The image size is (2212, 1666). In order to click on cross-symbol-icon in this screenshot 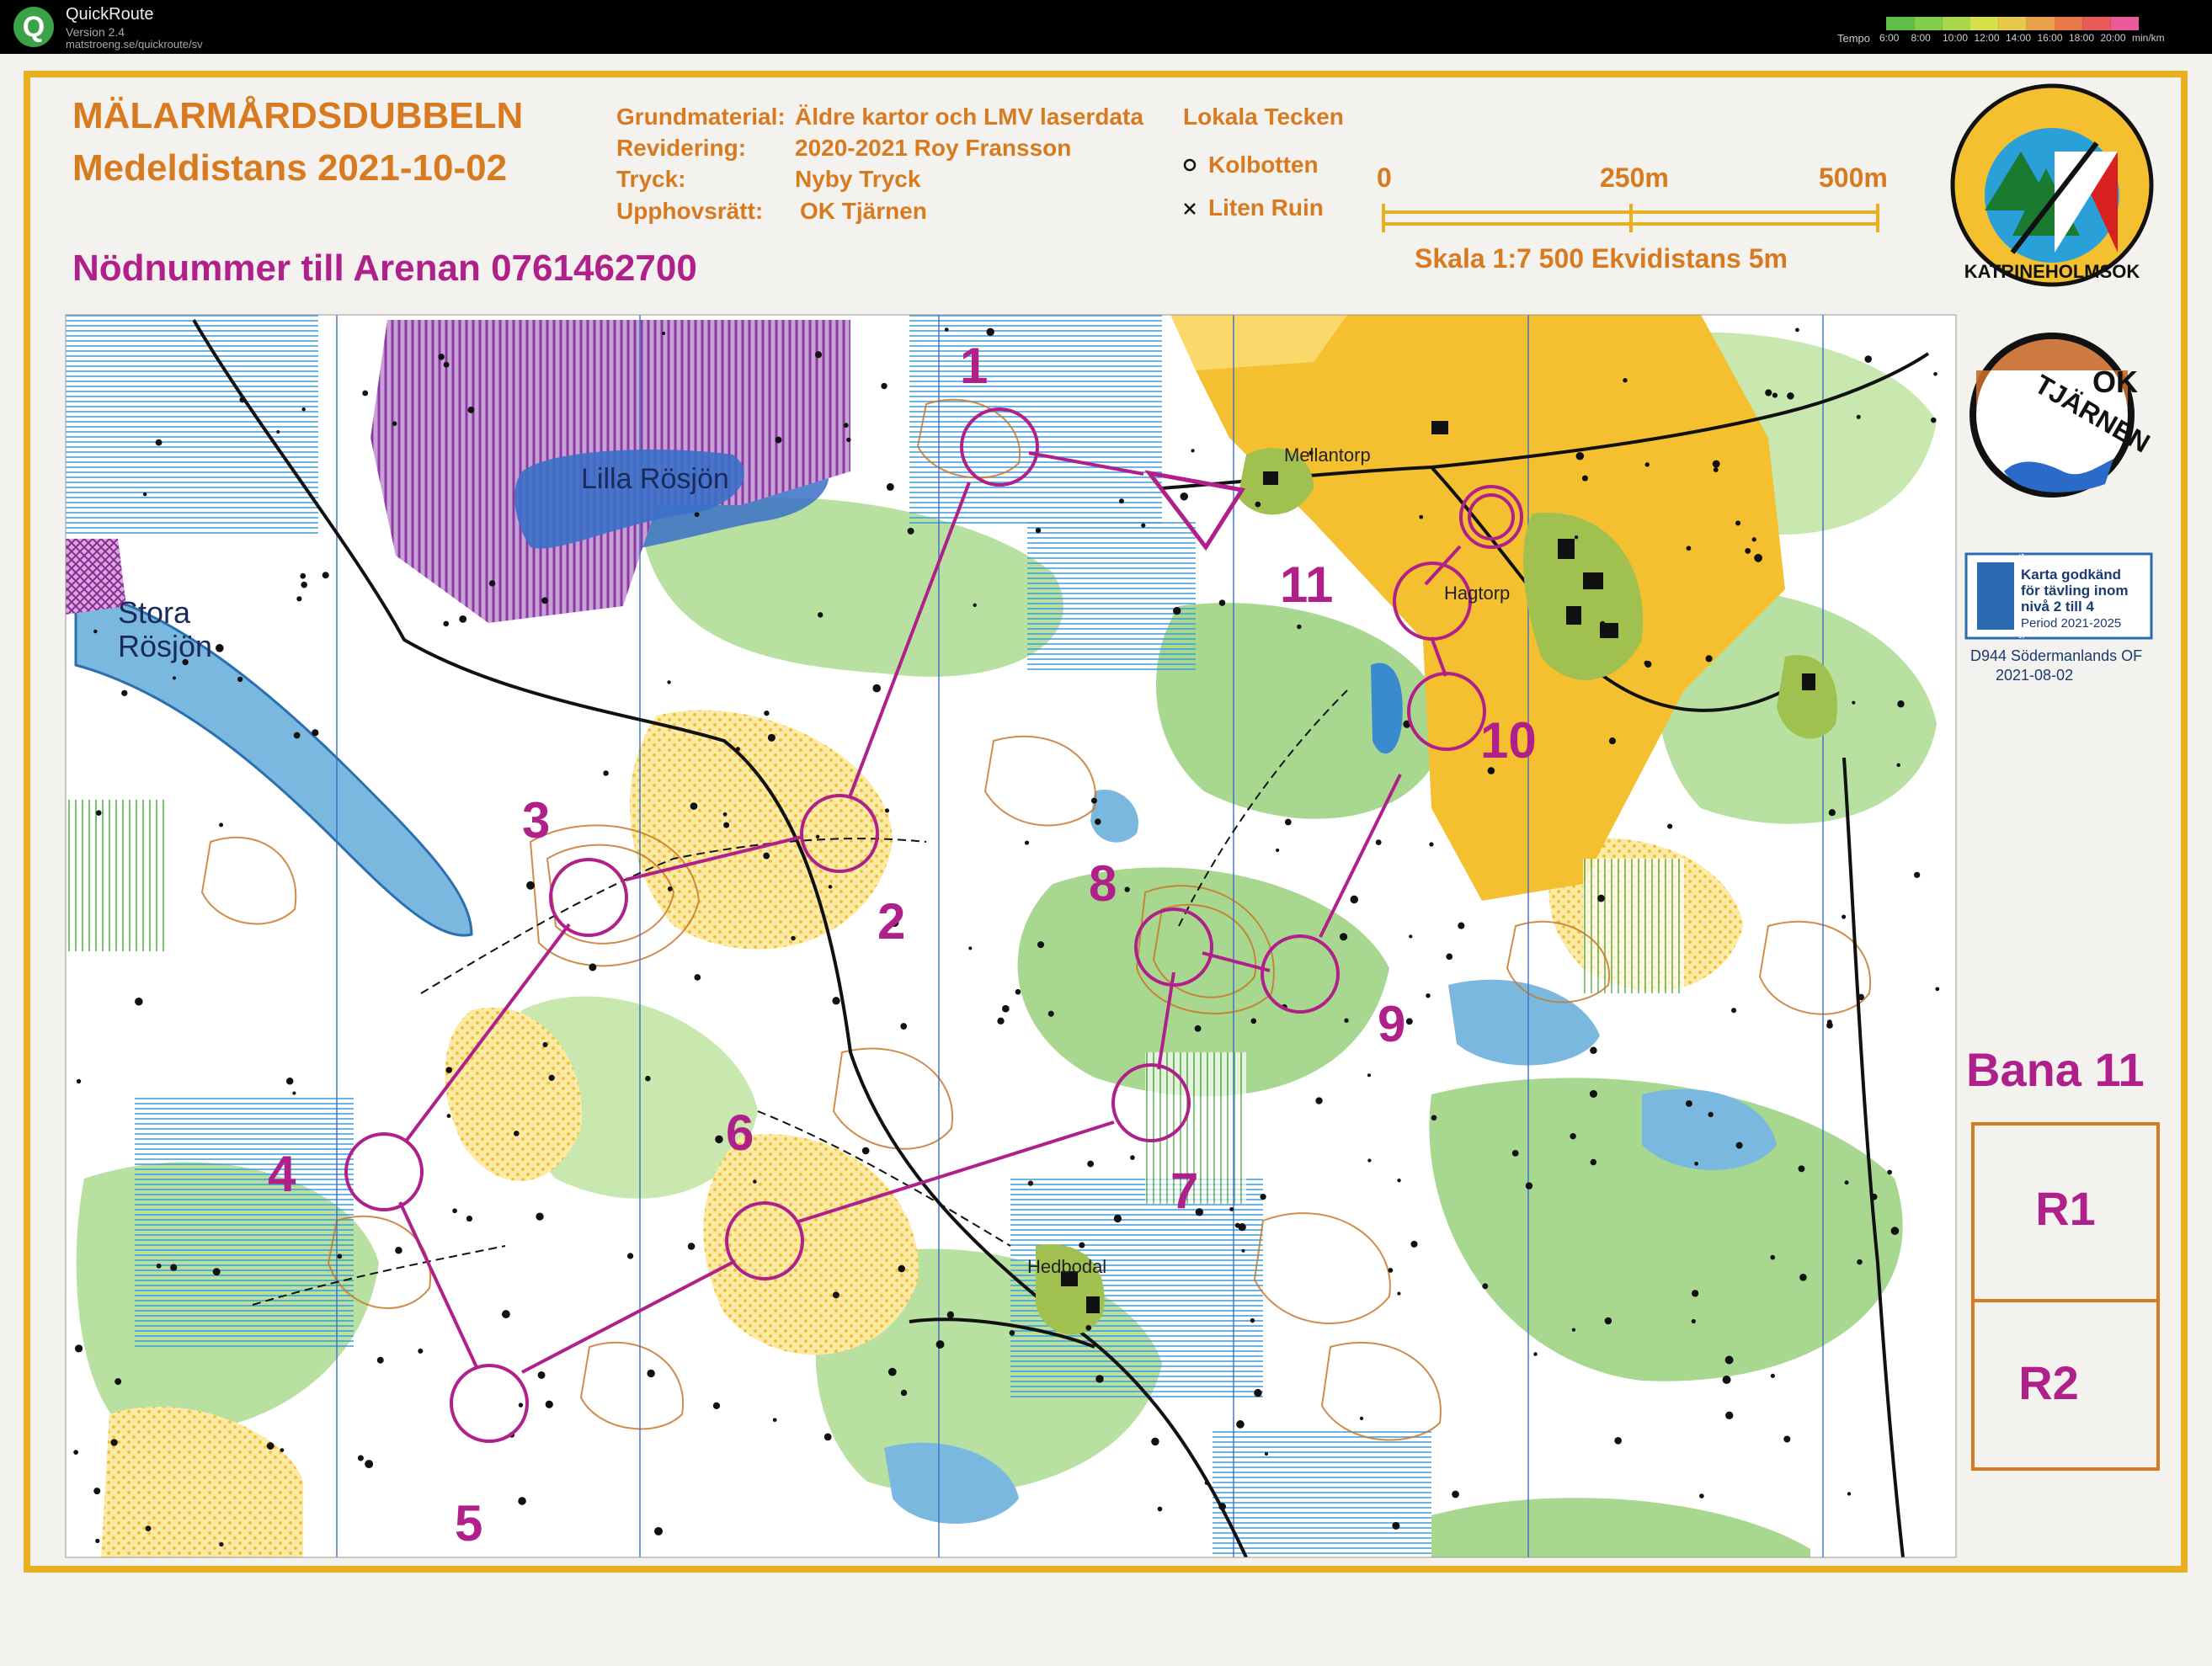, I will do `click(1190, 209)`.